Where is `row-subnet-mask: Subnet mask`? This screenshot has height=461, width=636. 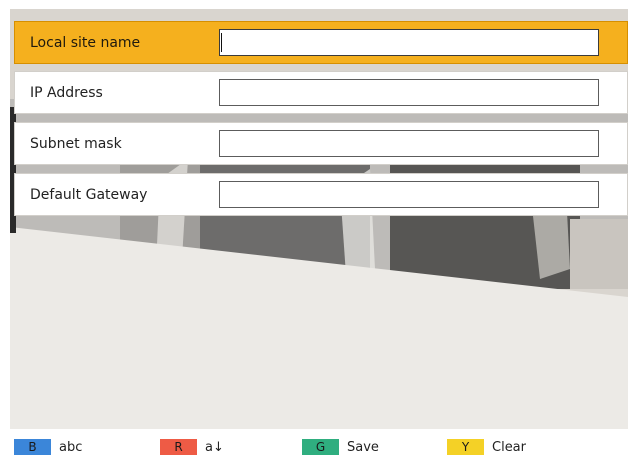
row-subnet-mask: Subnet mask is located at coordinates (321, 143).